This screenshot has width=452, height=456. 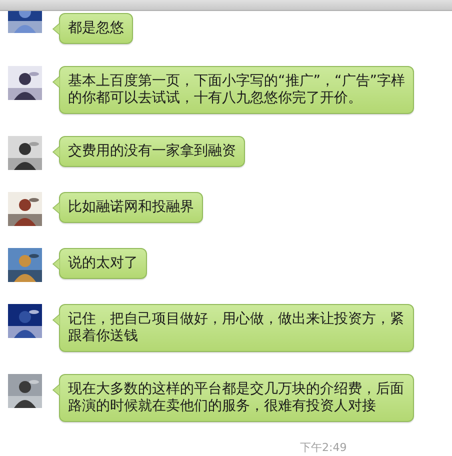 What do you see at coordinates (236, 328) in the screenshot?
I see `message-bubble: 记住，把自己项目做好，用心做，做出来让投资方，紧跟着你送钱` at bounding box center [236, 328].